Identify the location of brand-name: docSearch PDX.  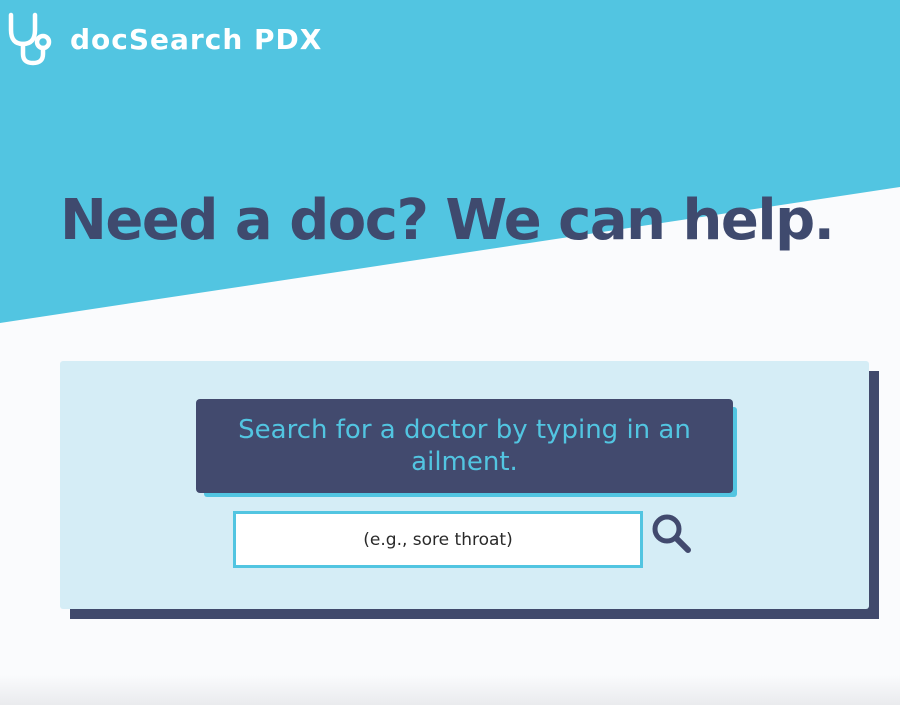
(196, 39).